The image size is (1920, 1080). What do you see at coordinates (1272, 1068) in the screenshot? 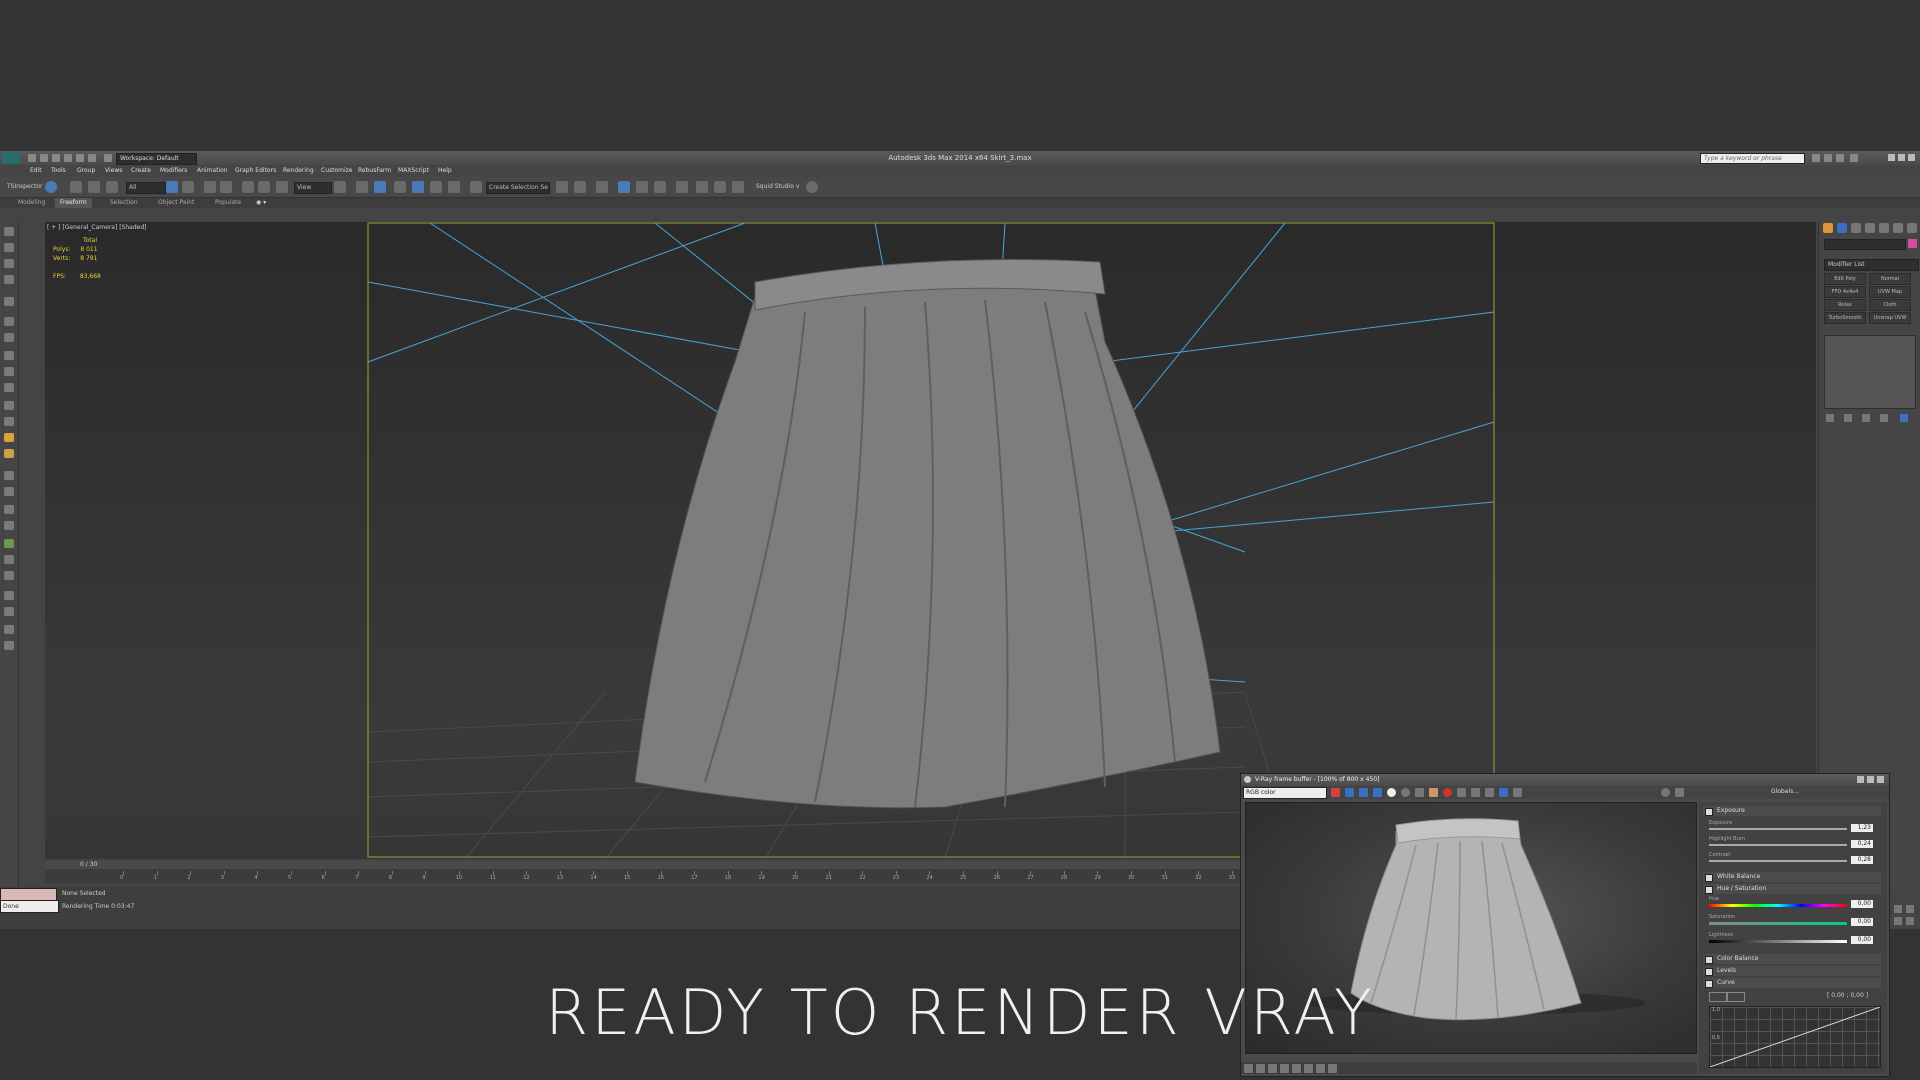
I see `vfb-srgb-icon` at bounding box center [1272, 1068].